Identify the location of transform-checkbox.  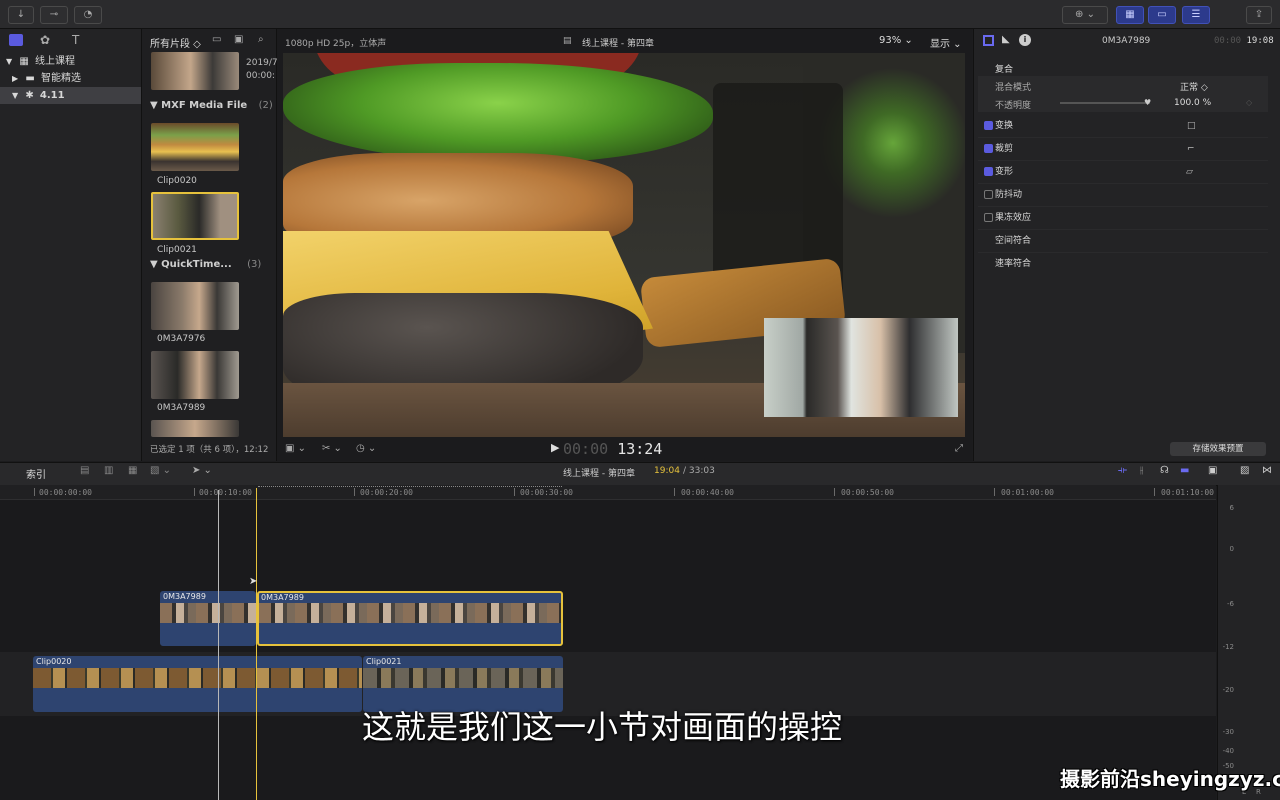
(988, 125).